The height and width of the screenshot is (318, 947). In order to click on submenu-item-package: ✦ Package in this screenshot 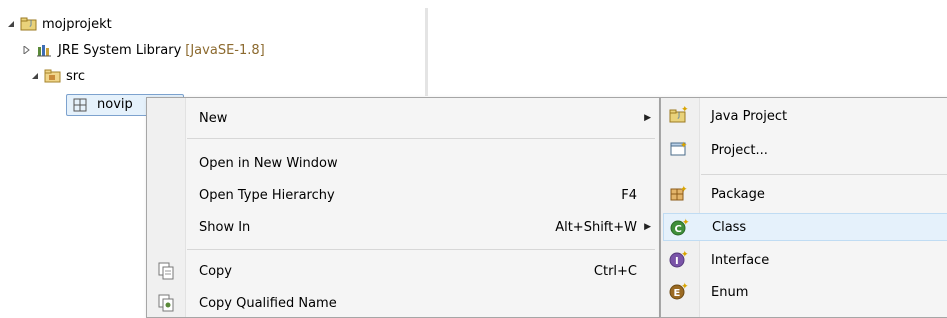, I will do `click(805, 194)`.